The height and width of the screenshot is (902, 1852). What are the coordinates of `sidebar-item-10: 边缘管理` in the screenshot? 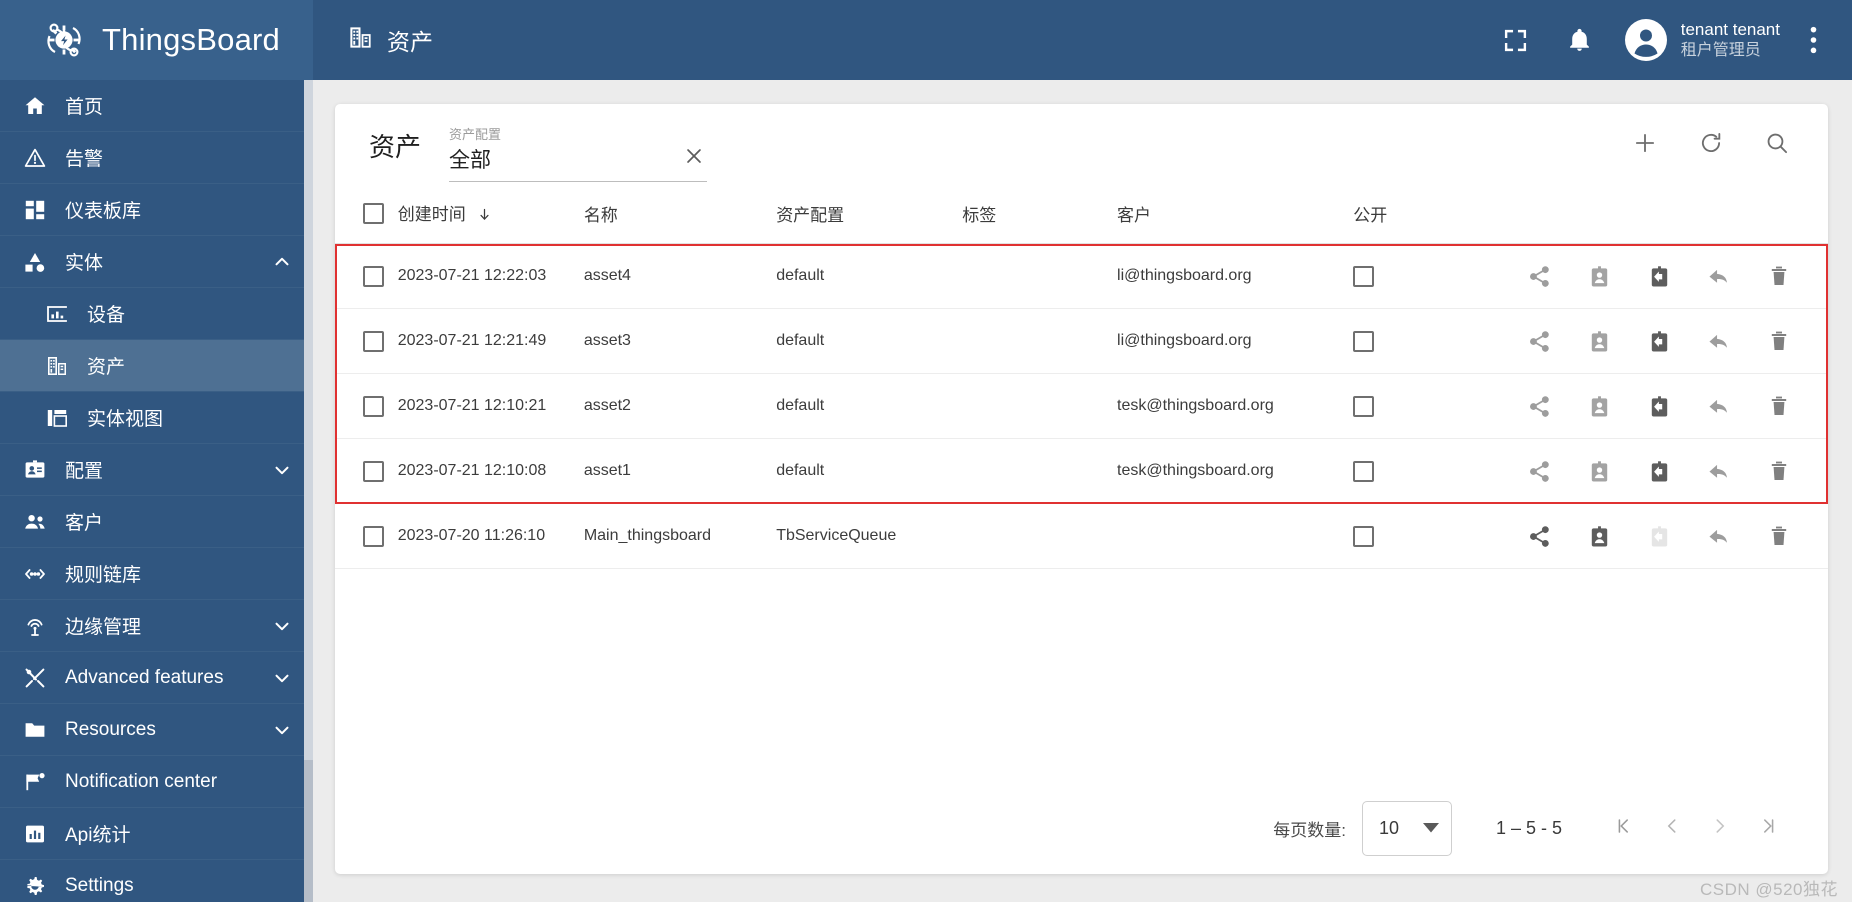 It's located at (156, 626).